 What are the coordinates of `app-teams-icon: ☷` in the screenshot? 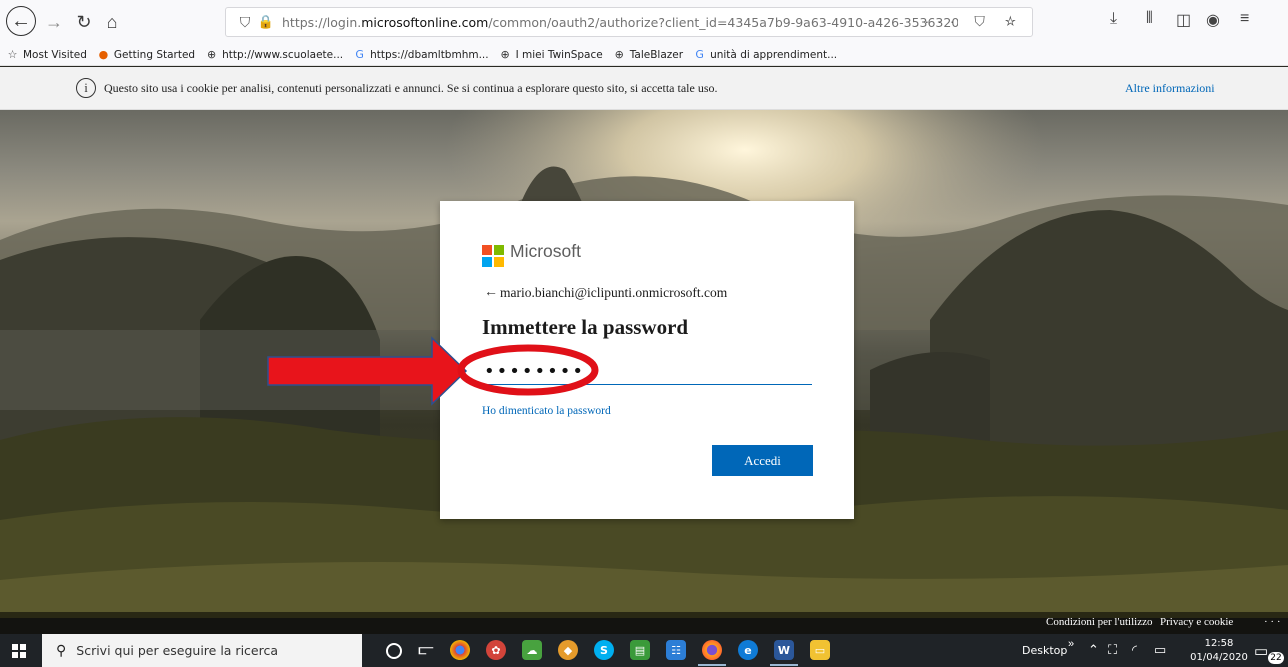 It's located at (676, 650).